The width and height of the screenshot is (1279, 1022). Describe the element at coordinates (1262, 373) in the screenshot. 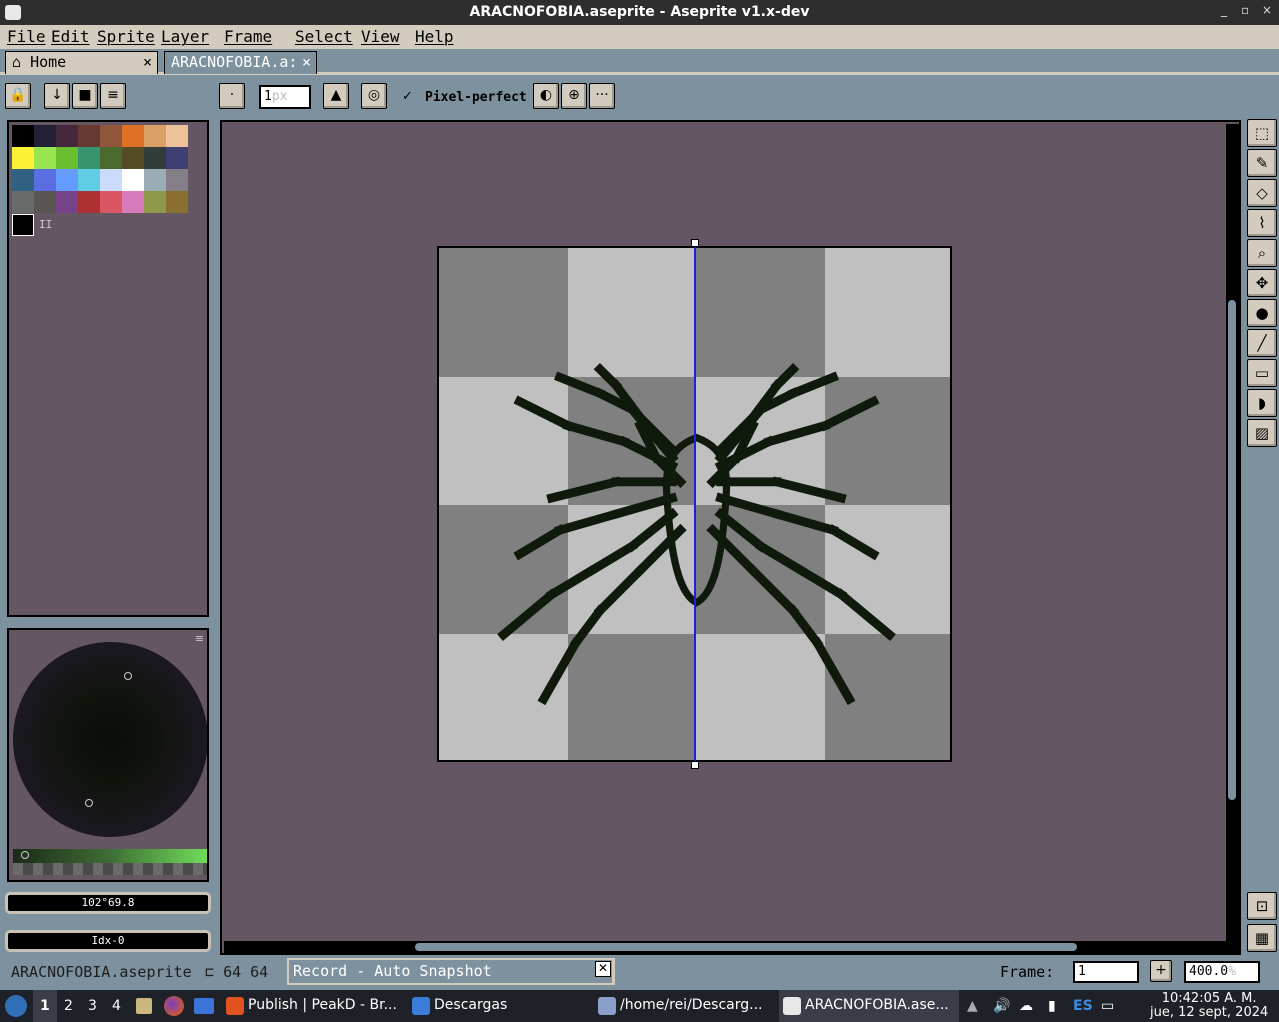

I see `rectangle-icon: ▭` at that location.